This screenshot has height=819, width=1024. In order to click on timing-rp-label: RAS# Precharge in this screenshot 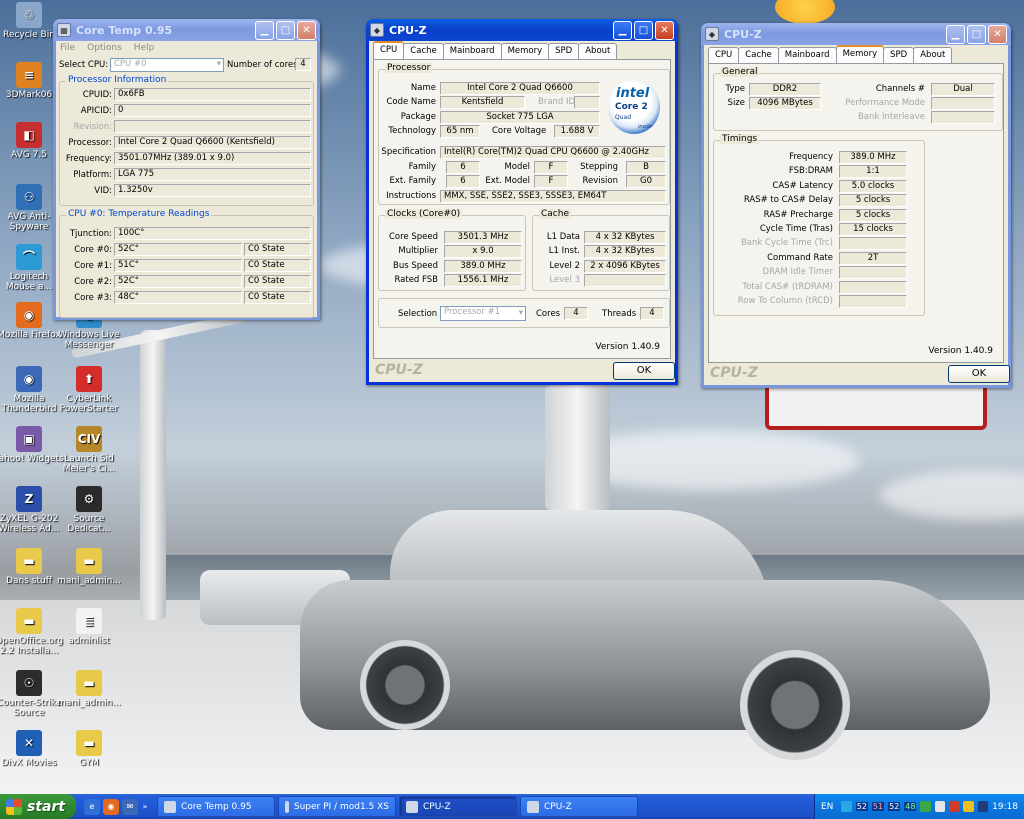, I will do `click(798, 214)`.